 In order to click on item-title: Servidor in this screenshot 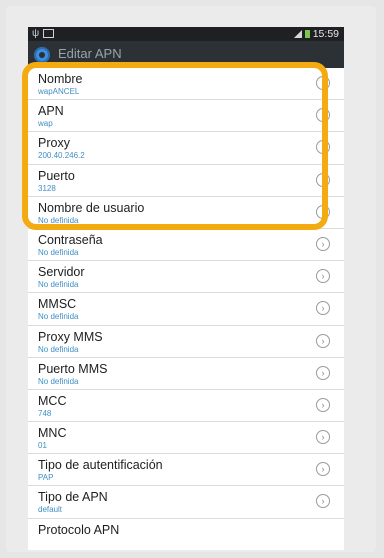, I will do `click(61, 272)`.